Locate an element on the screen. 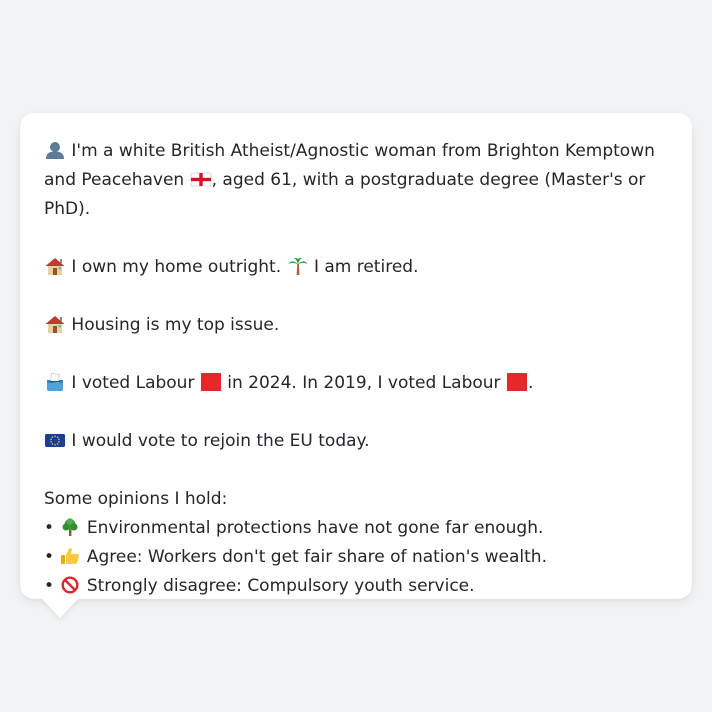 The height and width of the screenshot is (712, 712). top-issue-text: Housing is my top issue. is located at coordinates (175, 325).